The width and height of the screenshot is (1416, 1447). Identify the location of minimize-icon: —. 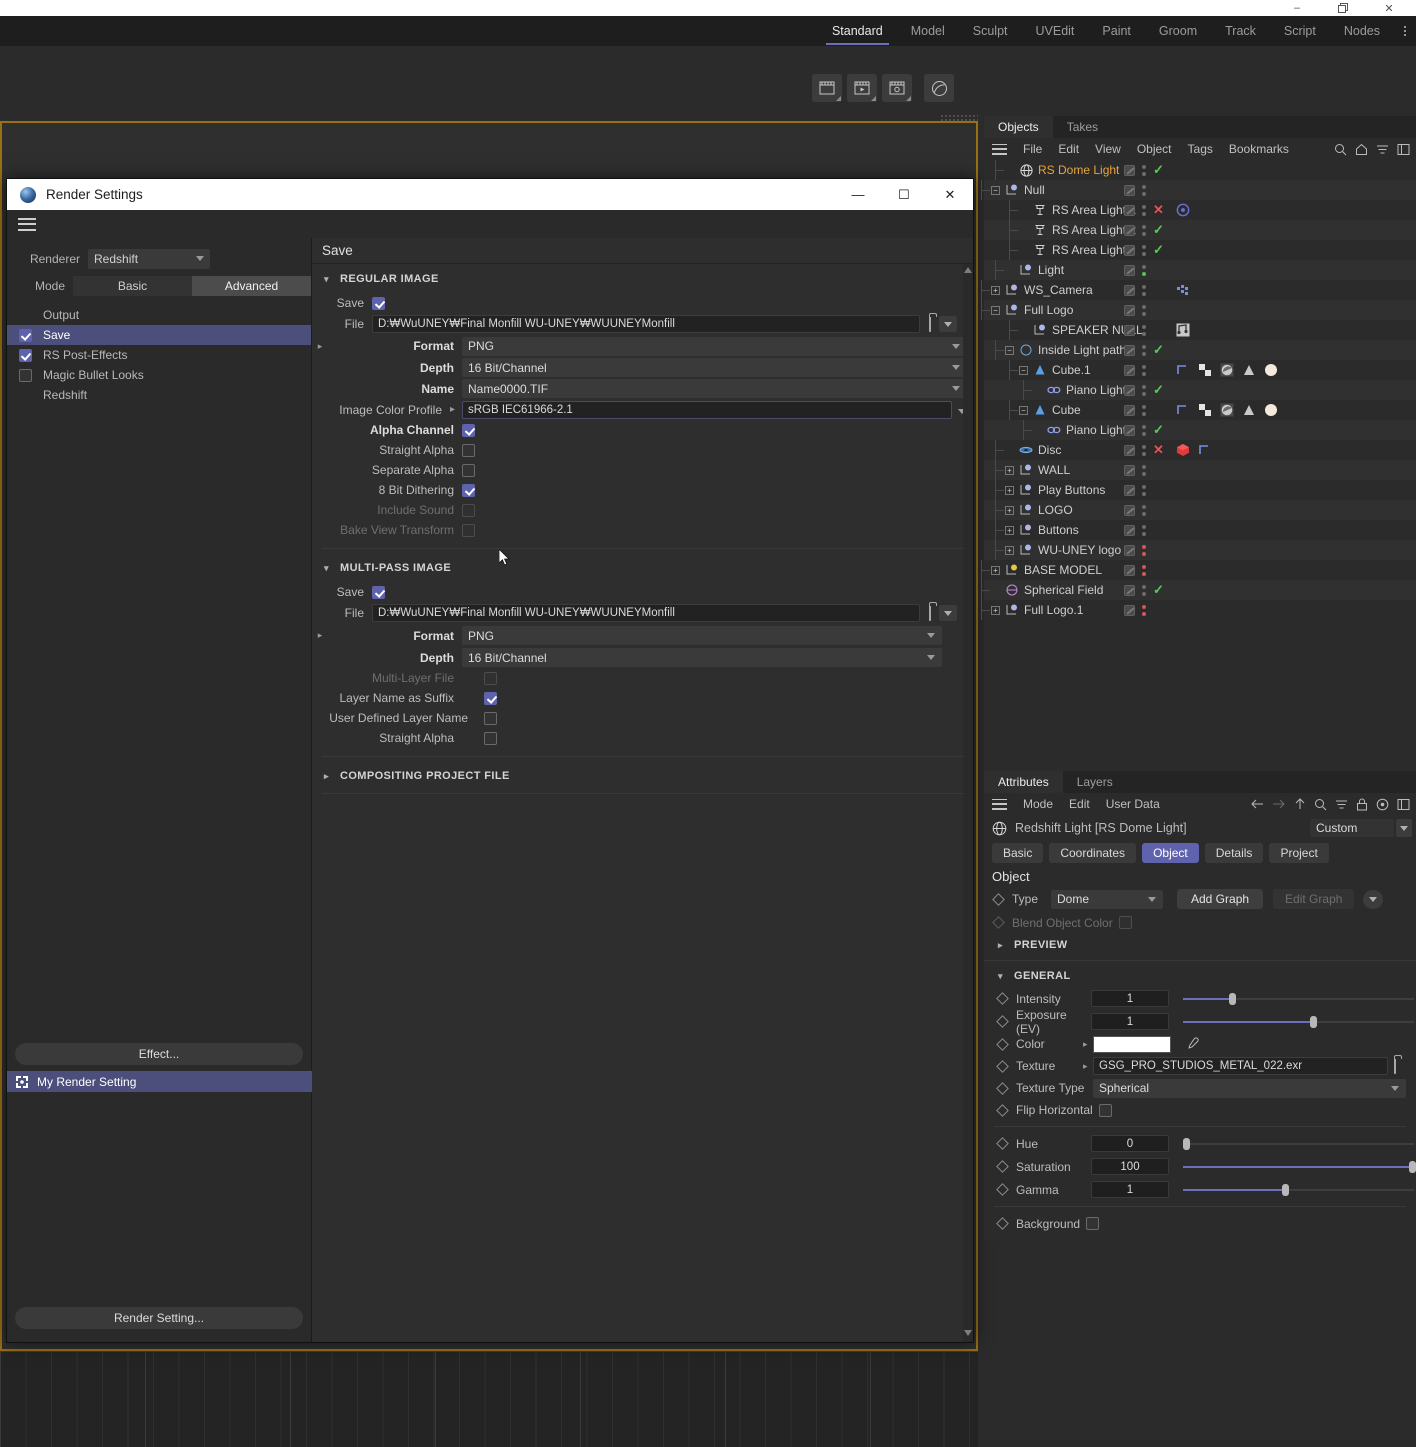
(858, 194).